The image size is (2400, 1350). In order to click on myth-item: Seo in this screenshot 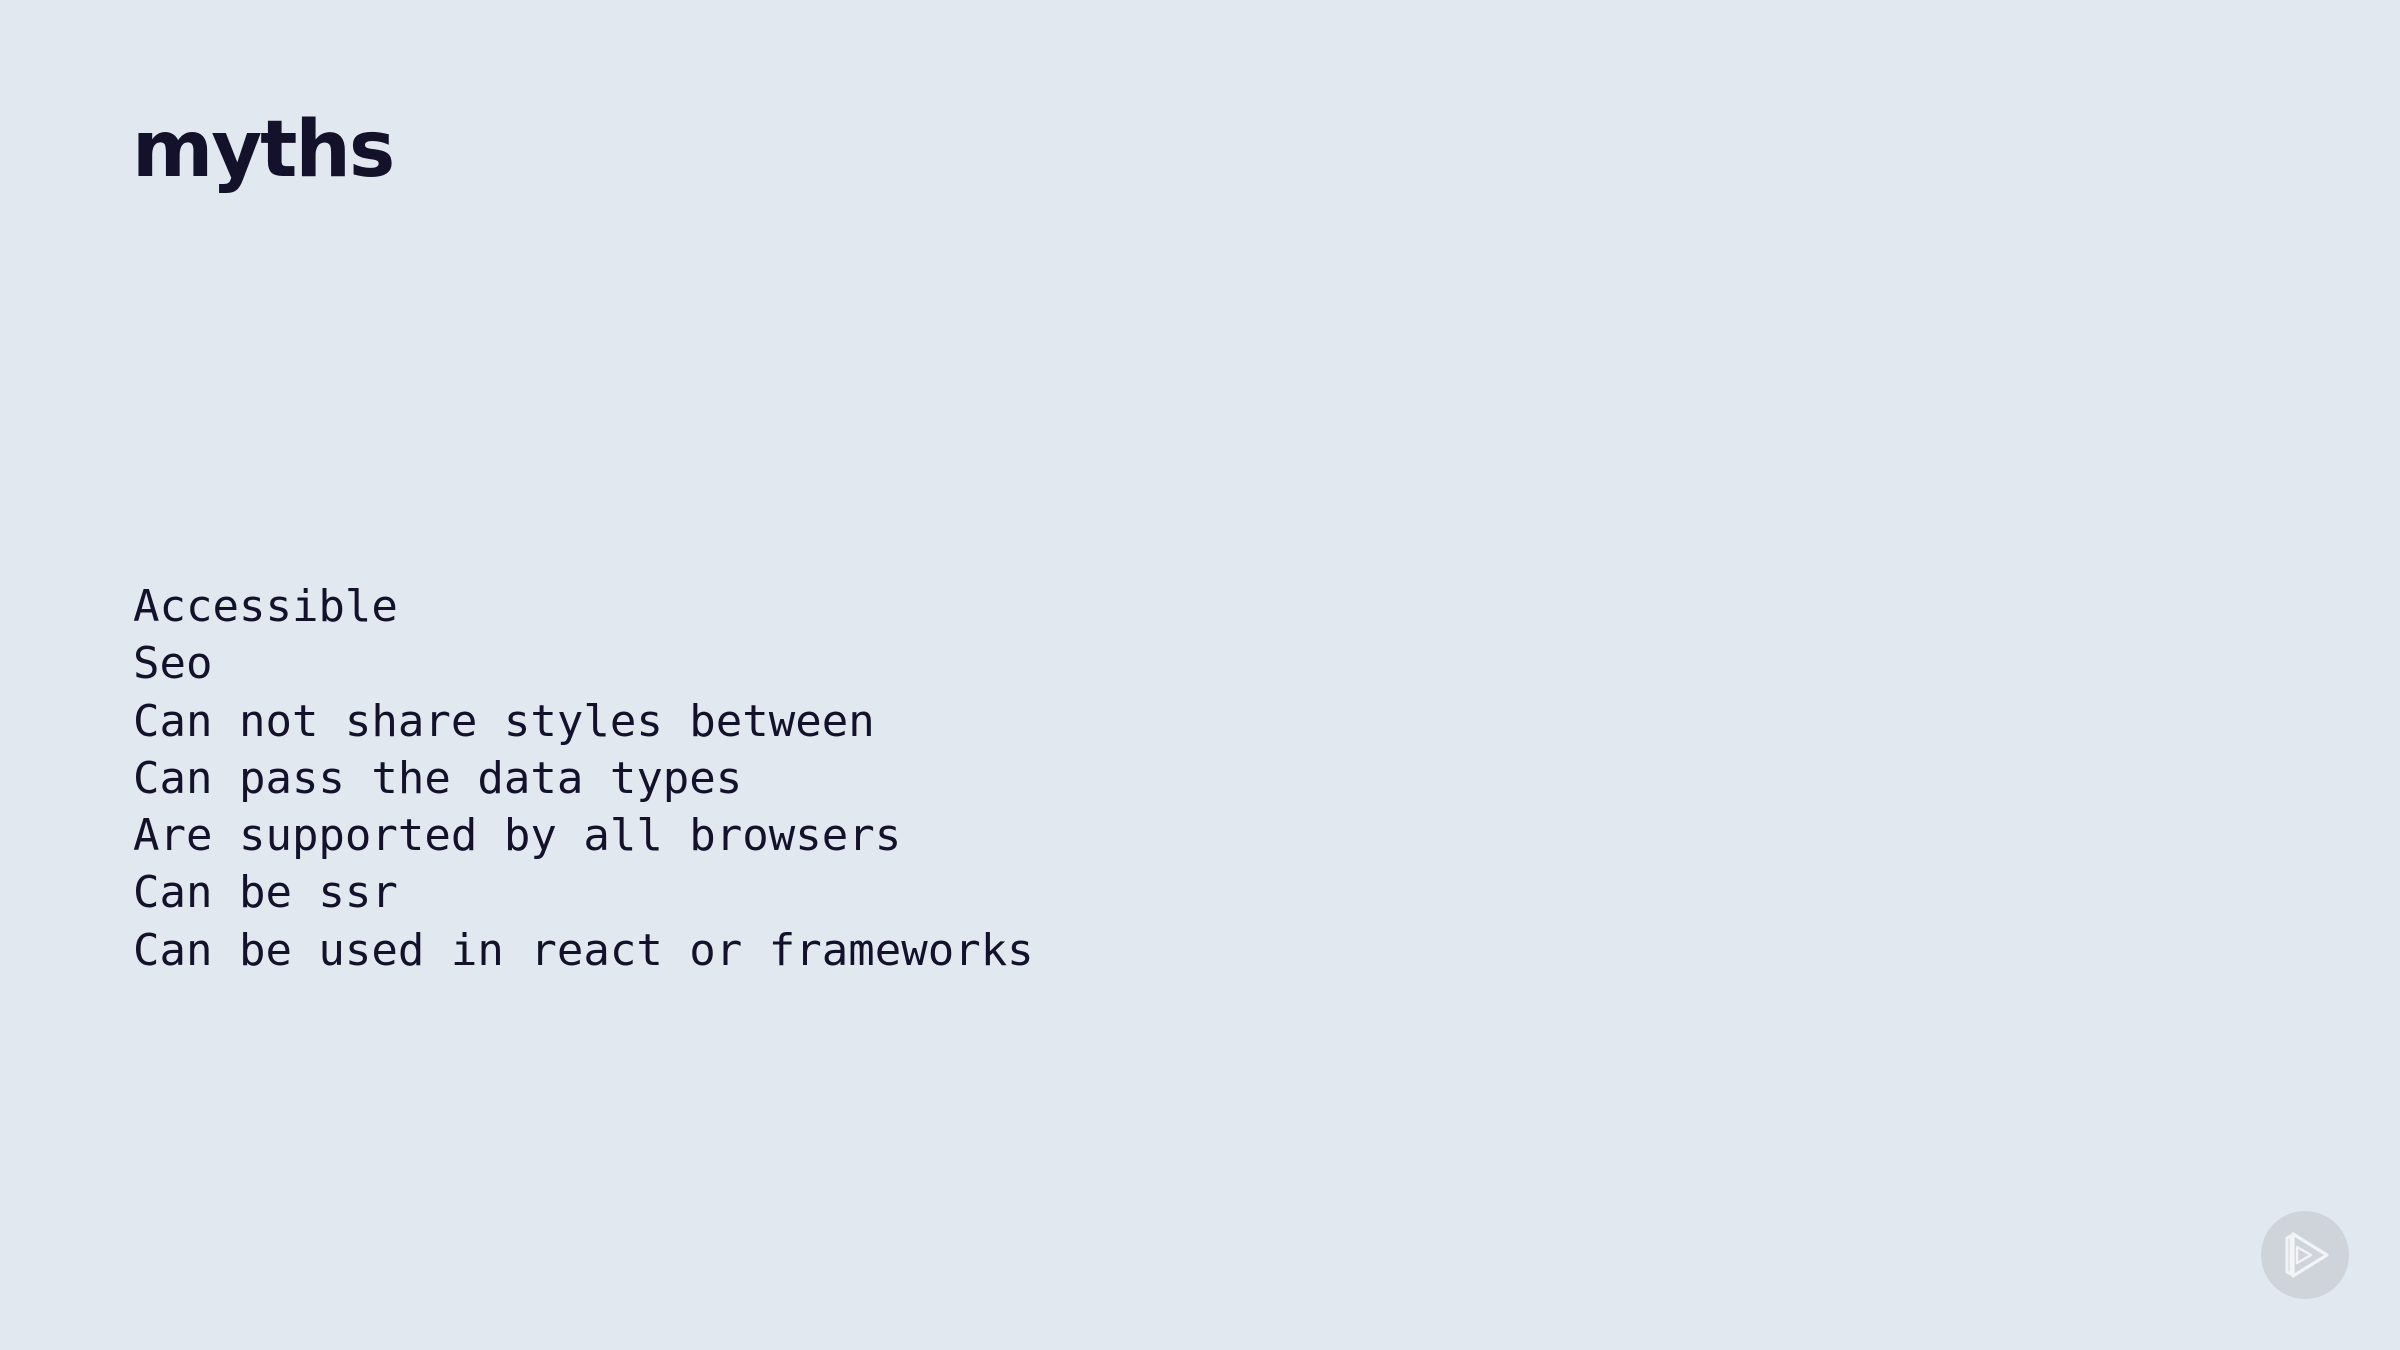, I will do `click(173, 664)`.